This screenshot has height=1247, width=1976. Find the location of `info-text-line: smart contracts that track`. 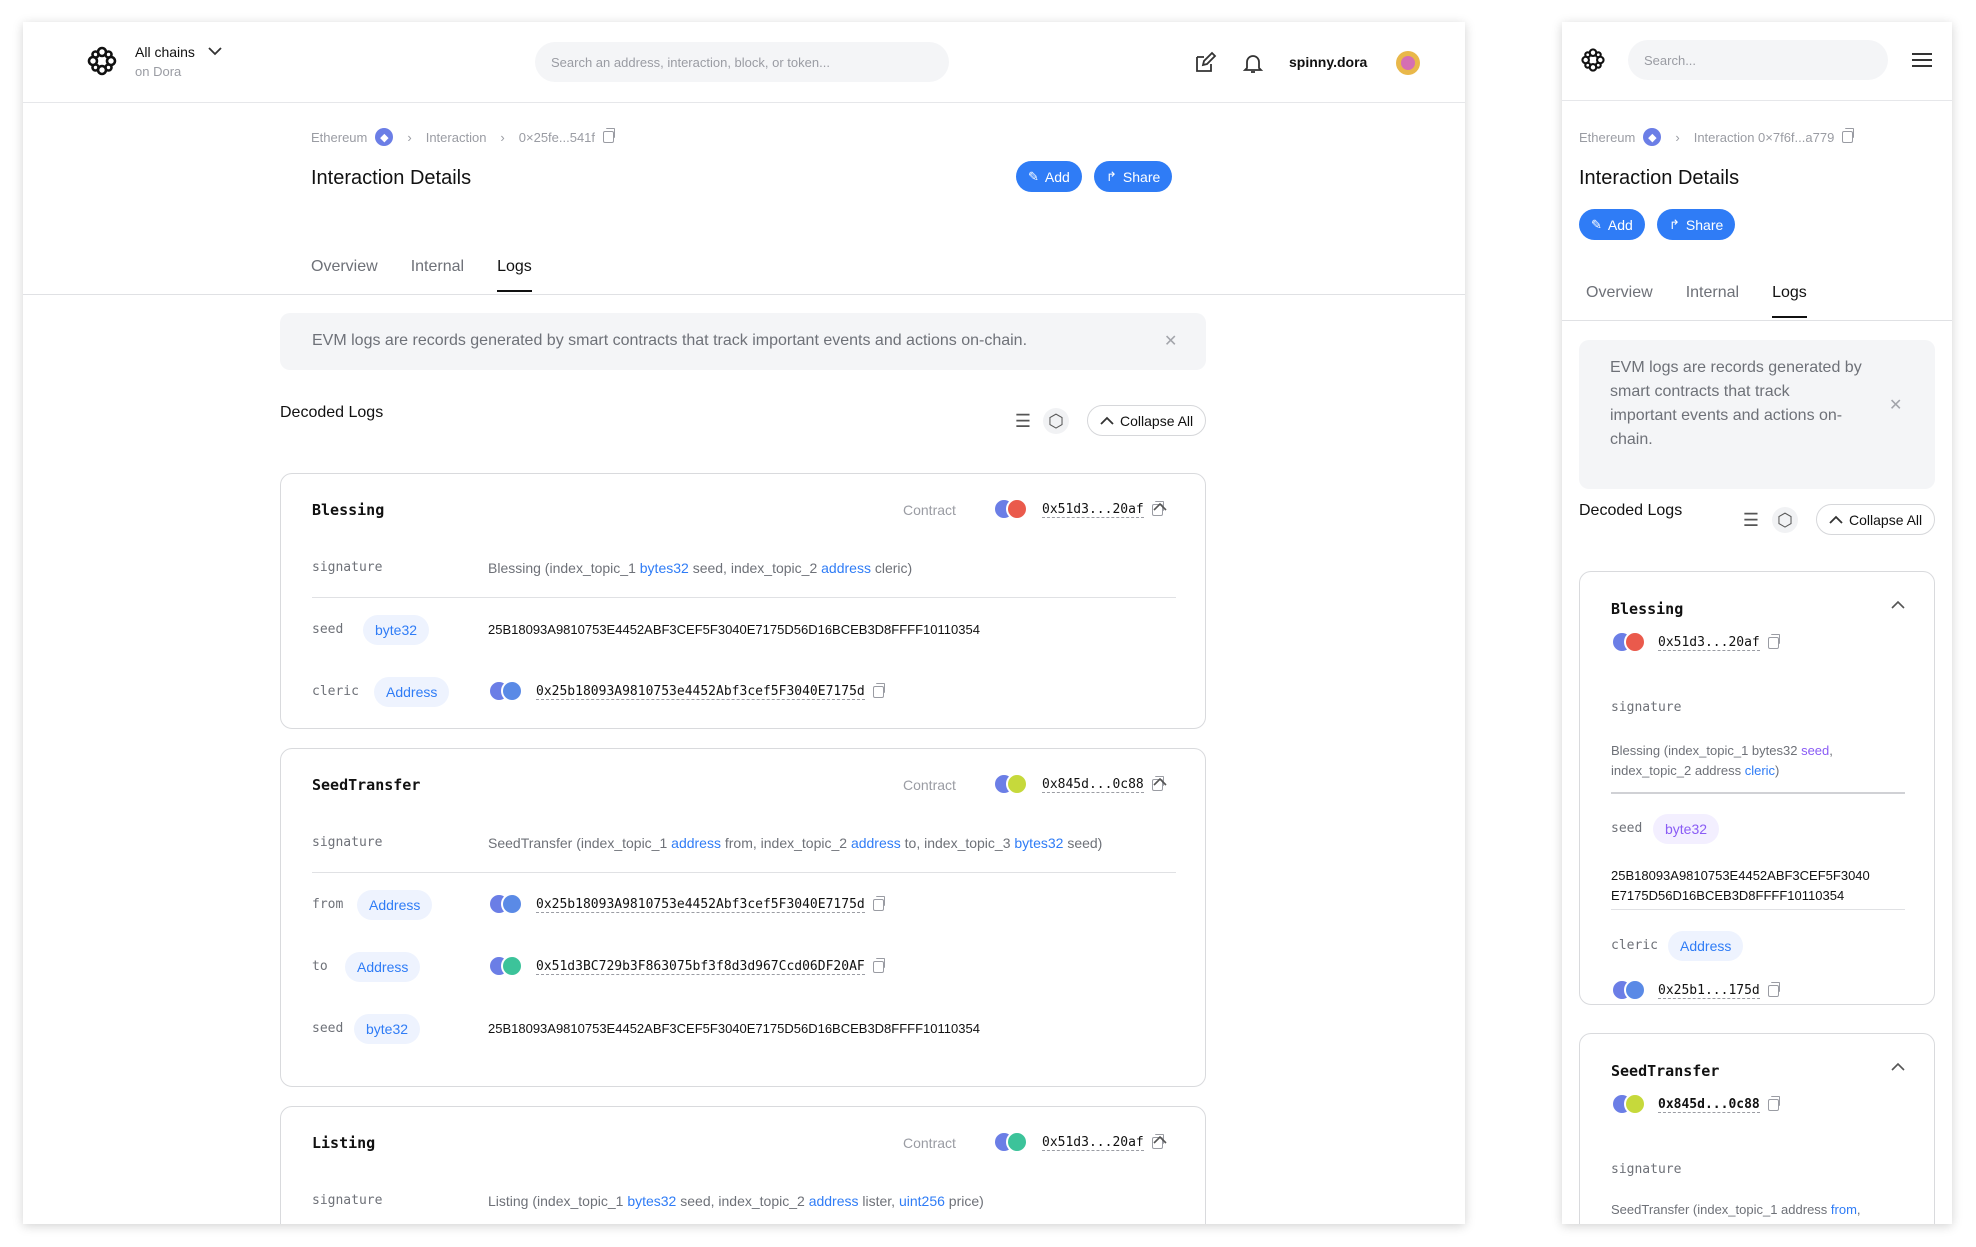

info-text-line: smart contracts that track is located at coordinates (1700, 391).